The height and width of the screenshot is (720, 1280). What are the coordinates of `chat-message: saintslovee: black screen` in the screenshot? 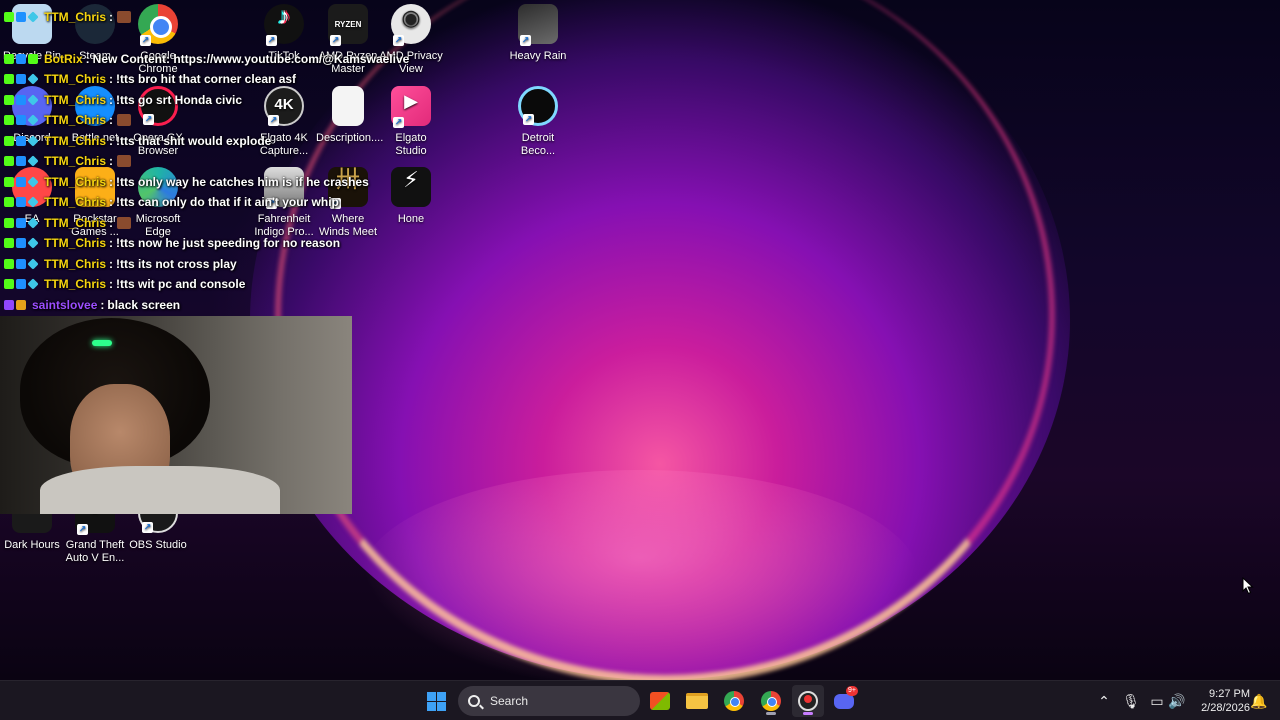 It's located at (92, 305).